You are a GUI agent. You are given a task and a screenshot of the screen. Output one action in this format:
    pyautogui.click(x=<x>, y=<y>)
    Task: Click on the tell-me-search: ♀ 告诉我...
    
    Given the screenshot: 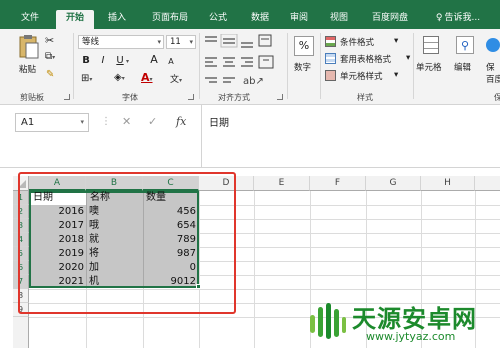 What is the action you would take?
    pyautogui.click(x=458, y=19)
    